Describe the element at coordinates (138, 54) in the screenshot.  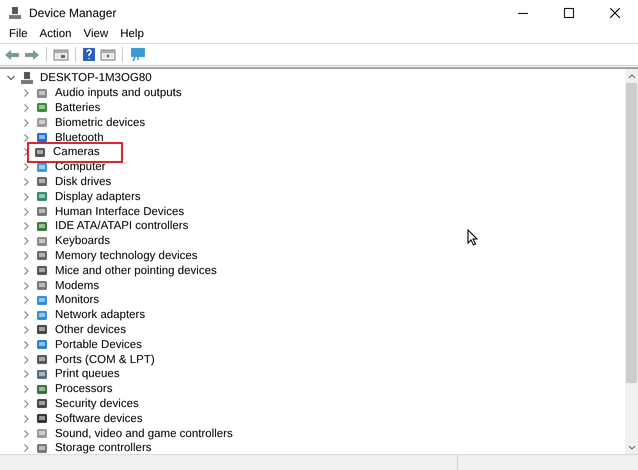
I see `monitor-icon` at that location.